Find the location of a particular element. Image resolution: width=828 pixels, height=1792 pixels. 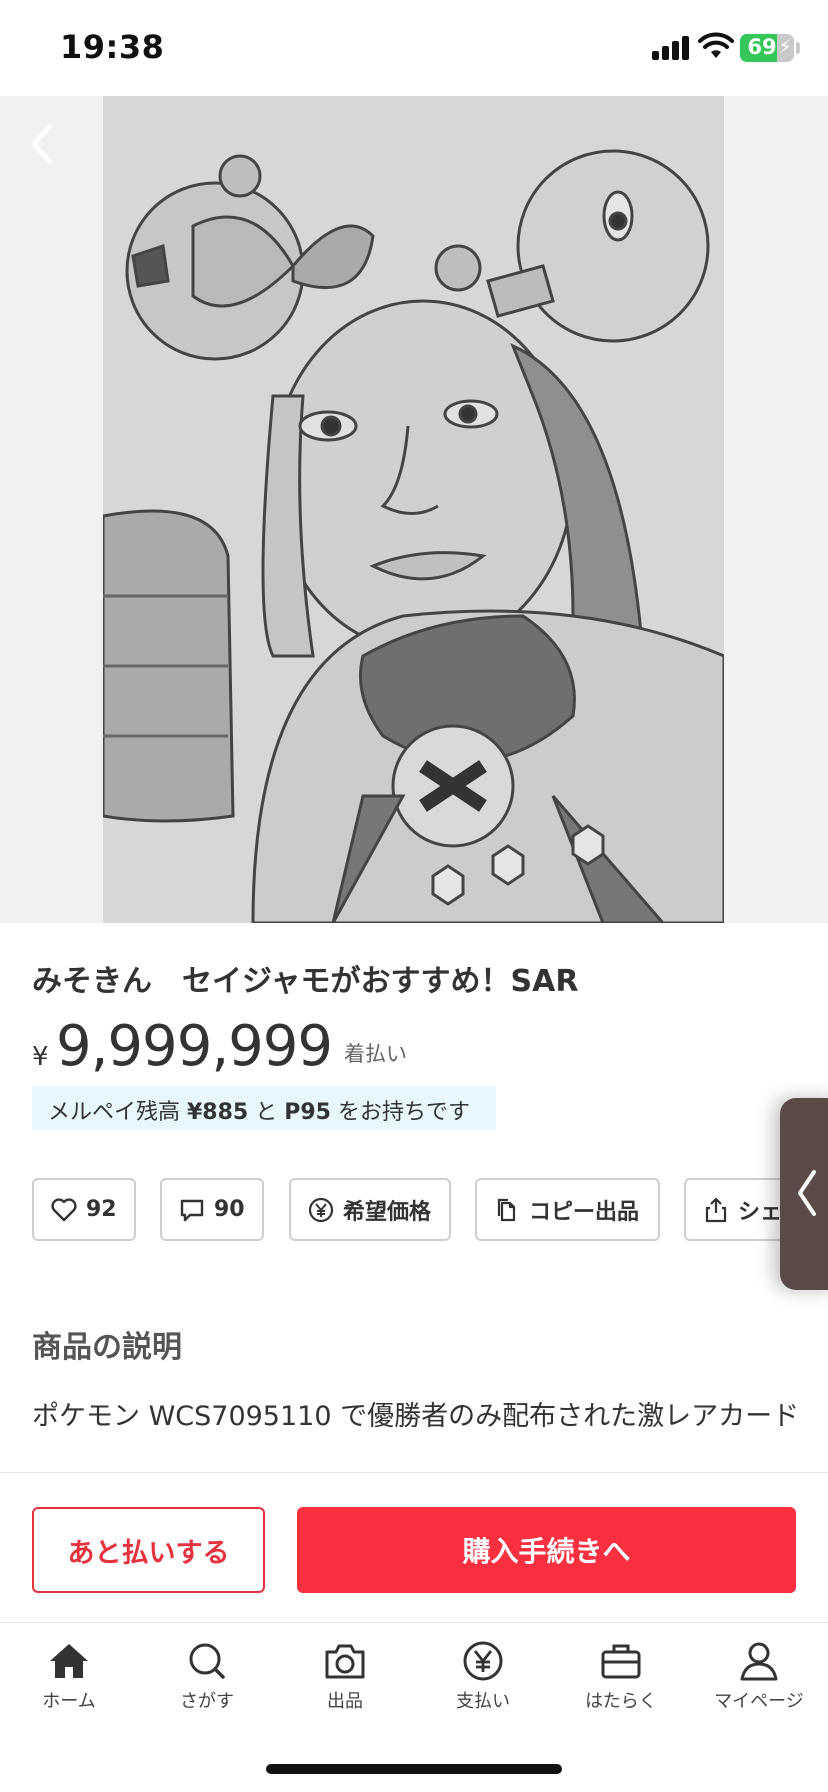

chevron-left-icon is located at coordinates (807, 1193).